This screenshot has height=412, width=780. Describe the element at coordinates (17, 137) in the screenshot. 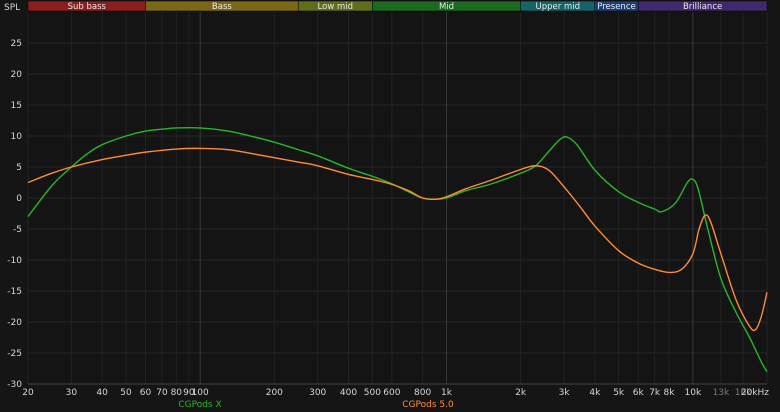

I see `y-tick-label: 10` at that location.